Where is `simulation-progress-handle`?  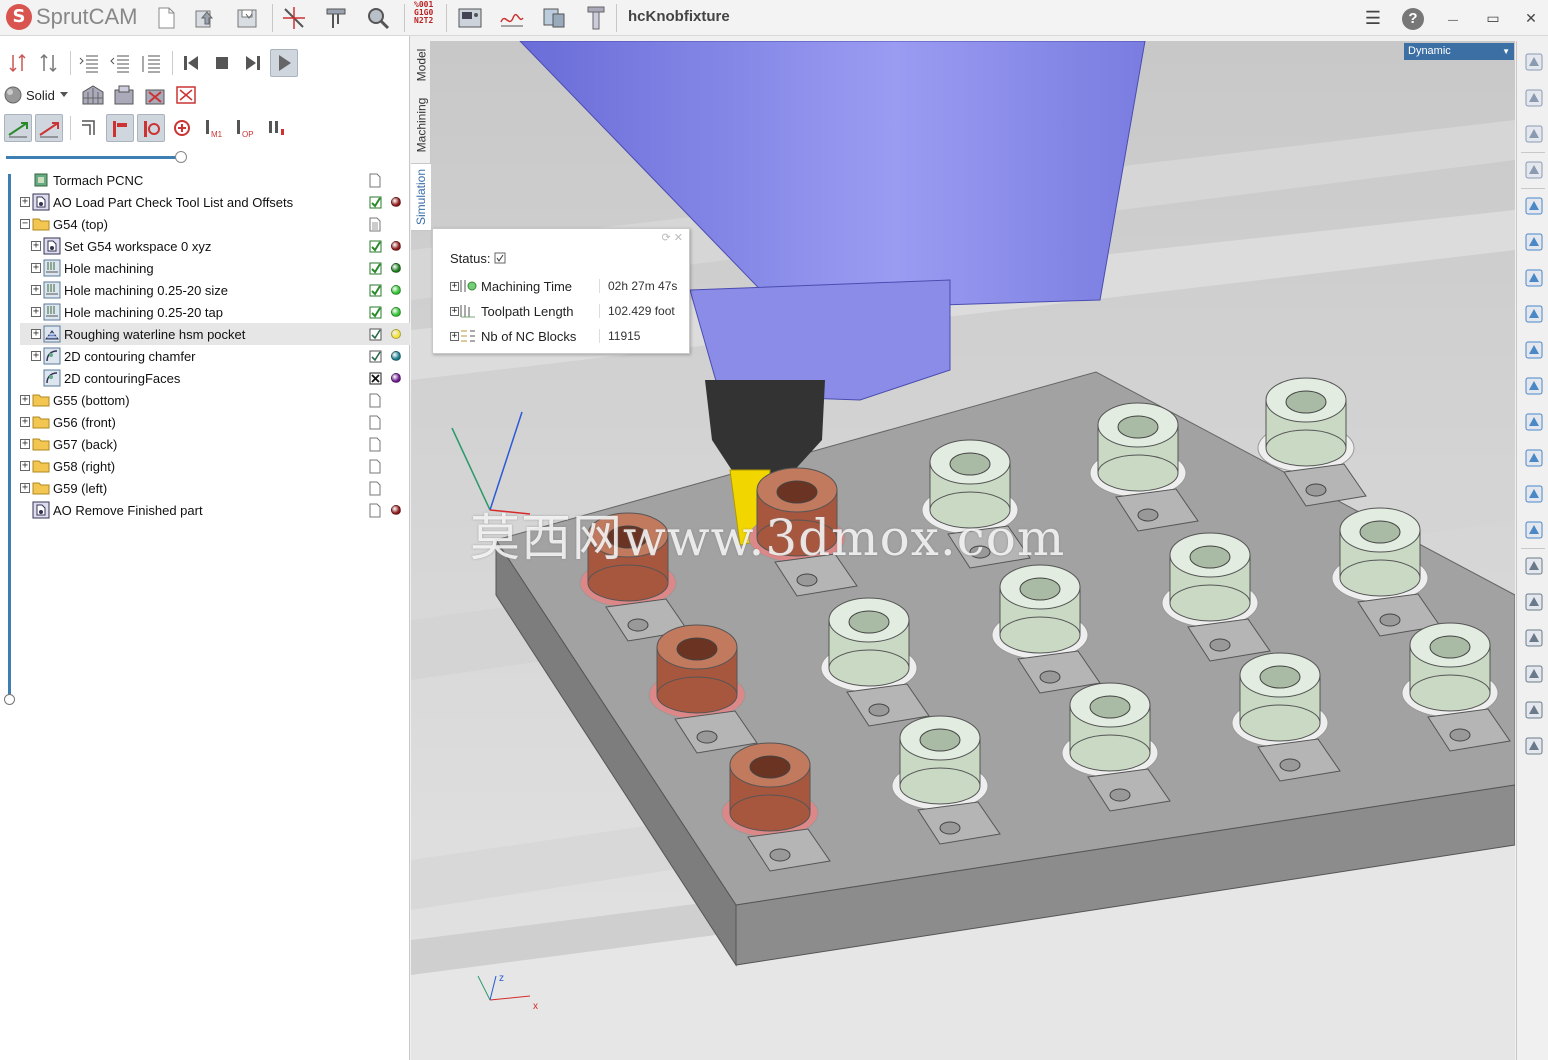
simulation-progress-handle is located at coordinates (9, 699).